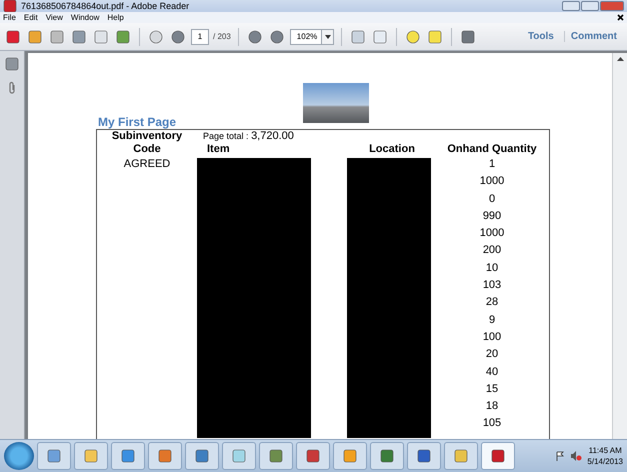  I want to click on comment-button, so click(413, 37).